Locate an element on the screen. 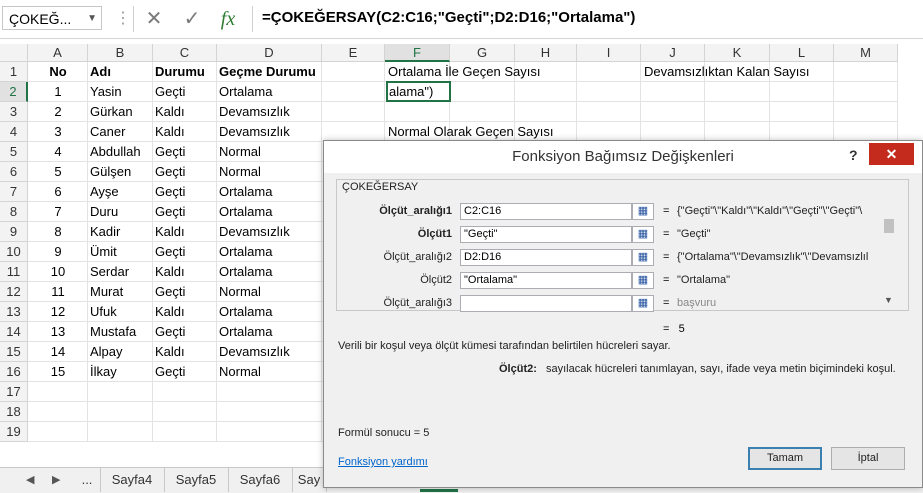 This screenshot has width=923, height=493. row-header-5: 5 is located at coordinates (14, 152).